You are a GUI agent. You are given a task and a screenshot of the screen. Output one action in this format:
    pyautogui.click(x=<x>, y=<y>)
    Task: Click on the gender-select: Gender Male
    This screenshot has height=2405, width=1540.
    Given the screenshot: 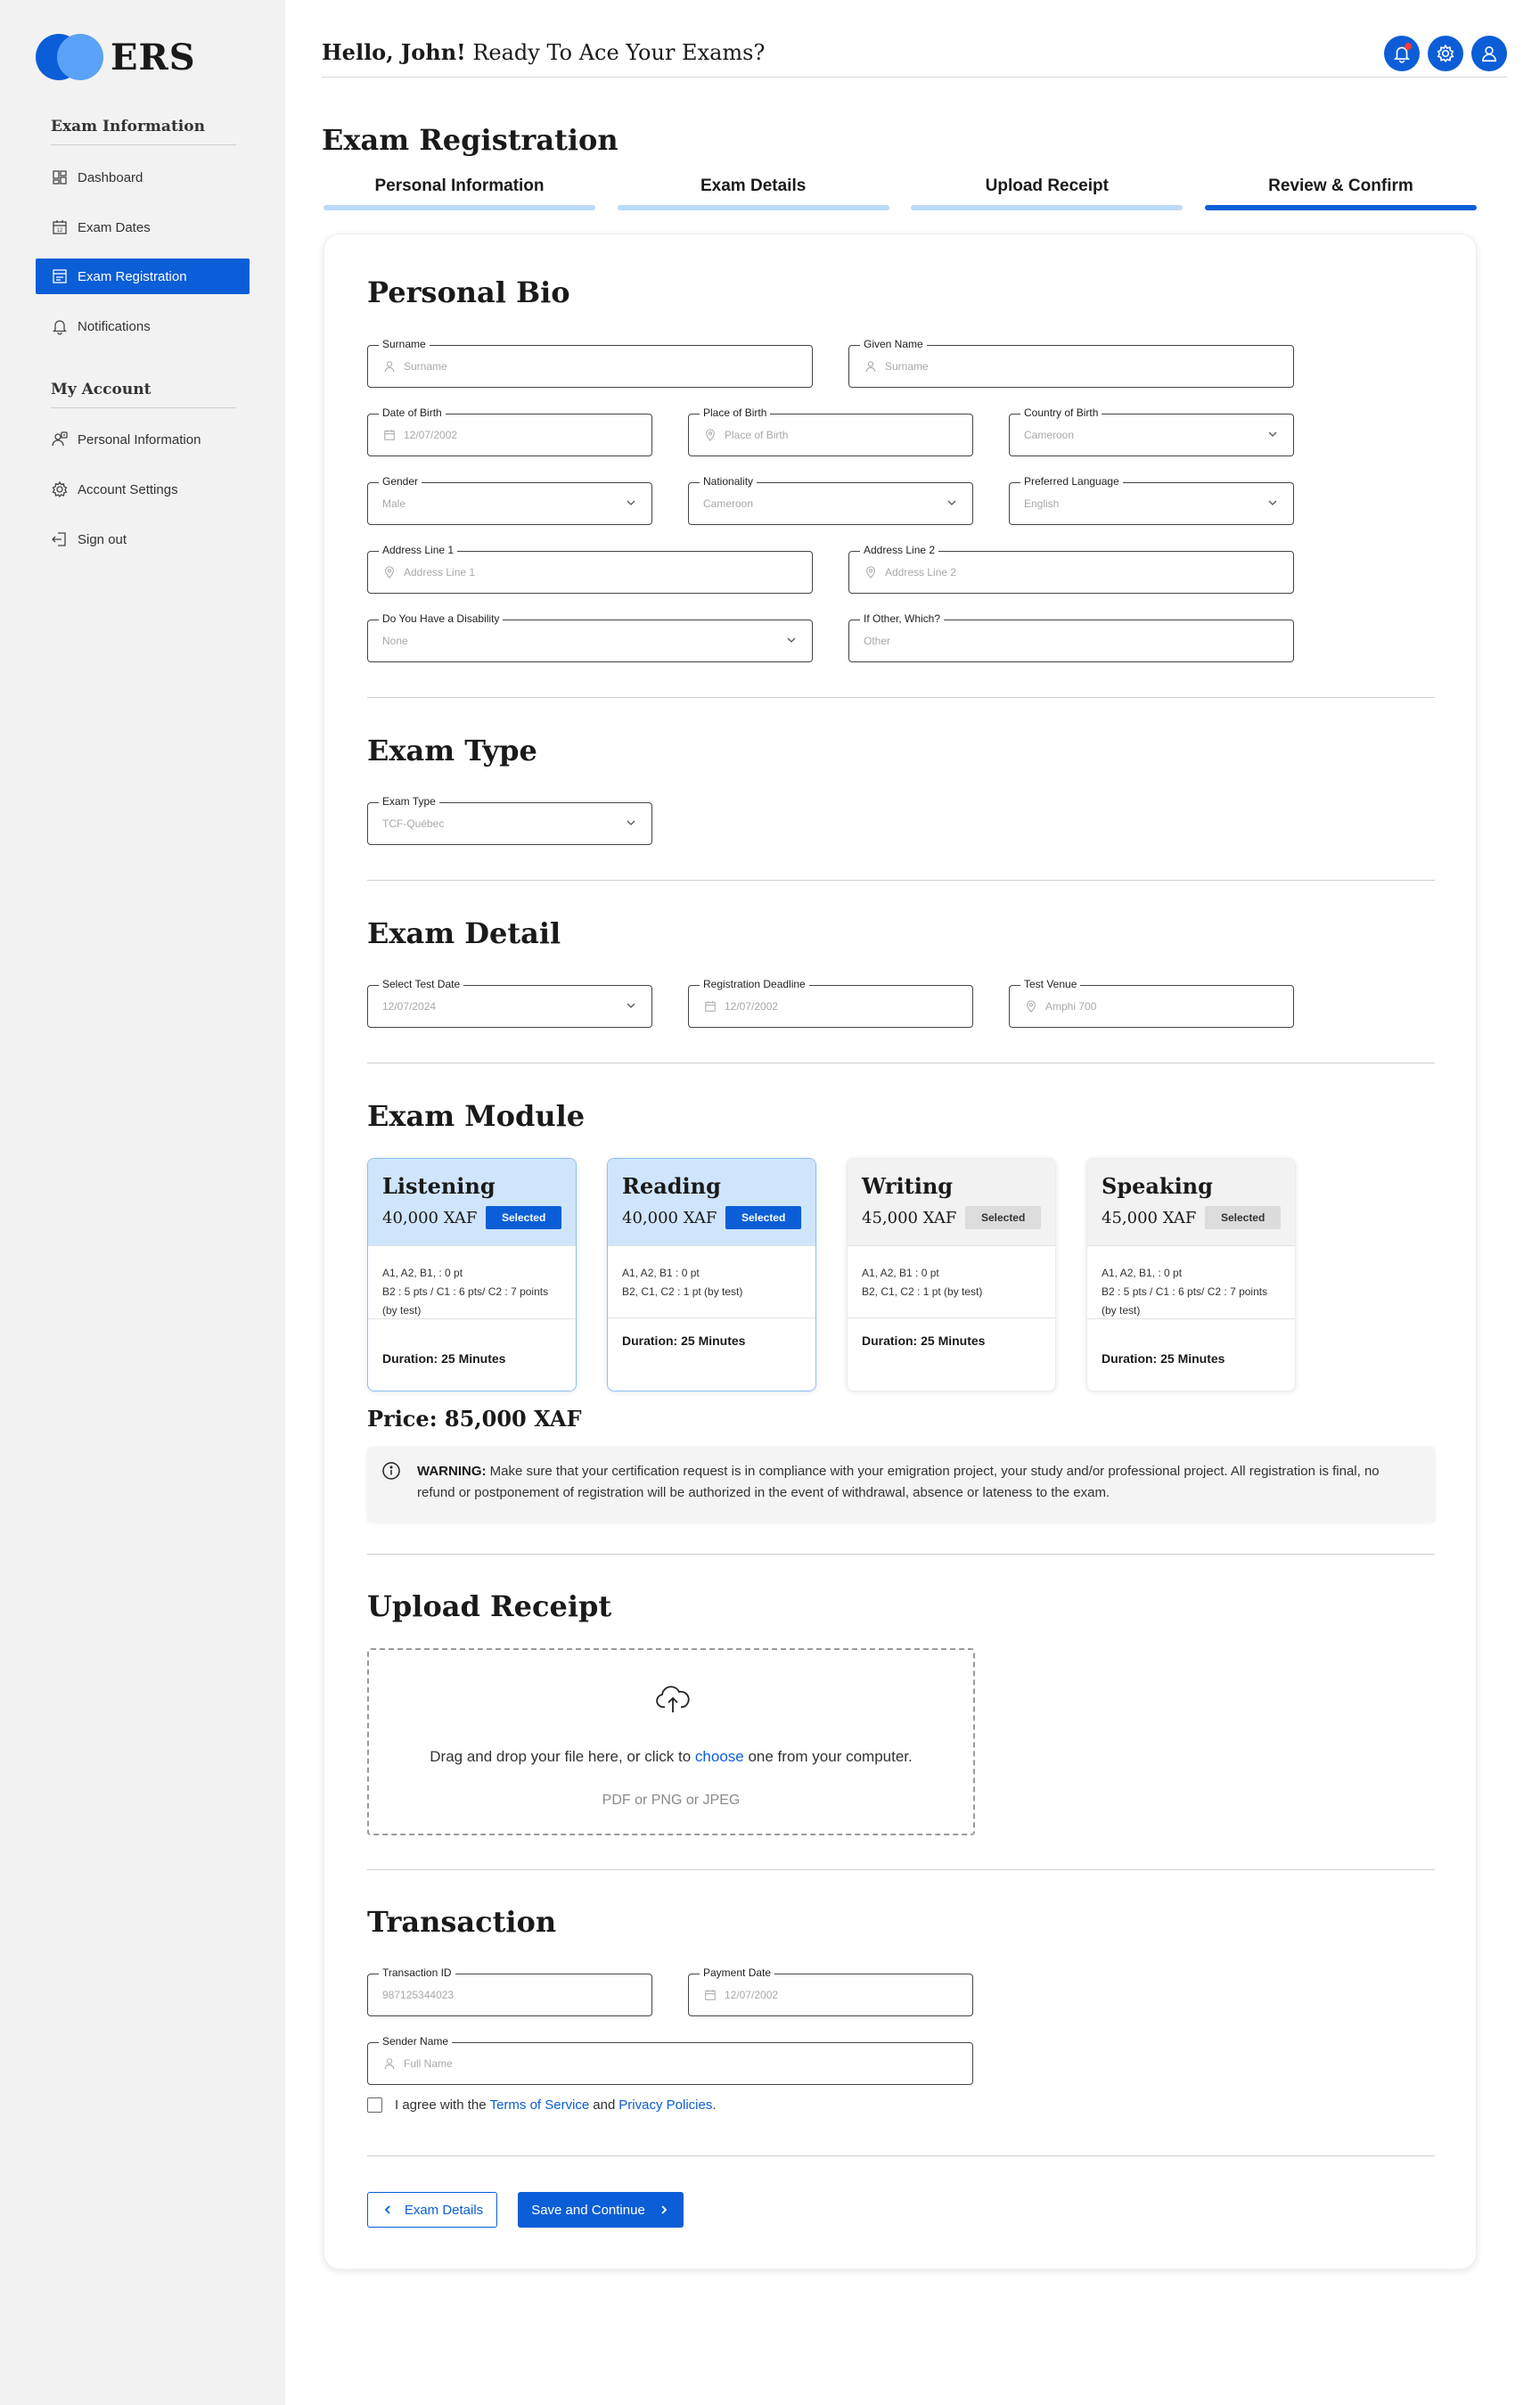 What is the action you would take?
    pyautogui.click(x=509, y=499)
    